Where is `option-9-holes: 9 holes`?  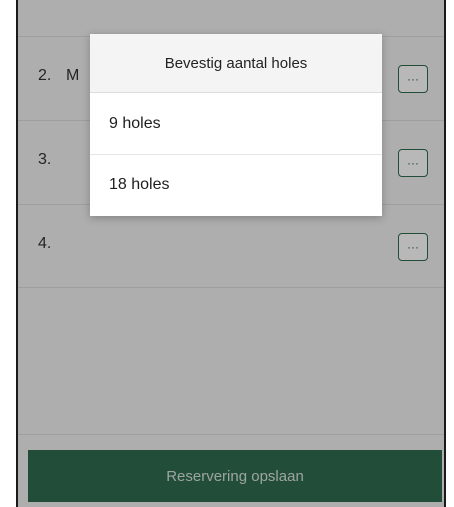
option-9-holes: 9 holes is located at coordinates (236, 123).